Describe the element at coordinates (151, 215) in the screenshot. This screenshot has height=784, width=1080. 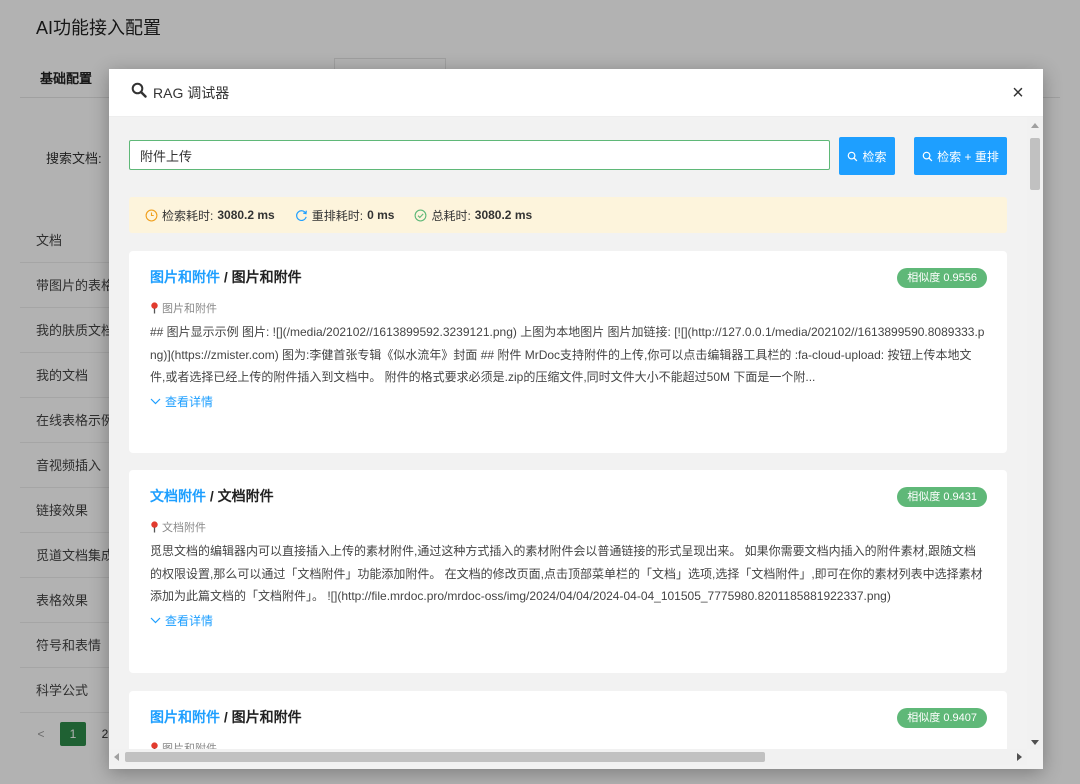
I see `clock-icon` at that location.